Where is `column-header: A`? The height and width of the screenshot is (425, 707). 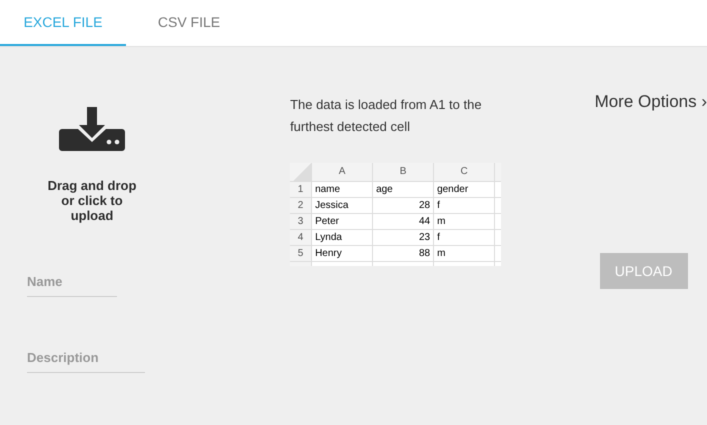 column-header: A is located at coordinates (342, 171).